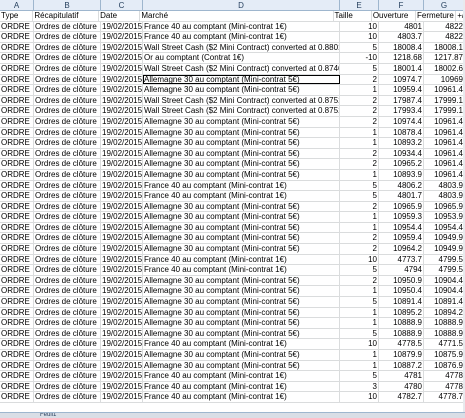 The height and width of the screenshot is (418, 465). I want to click on column-header-f: F, so click(401, 5).